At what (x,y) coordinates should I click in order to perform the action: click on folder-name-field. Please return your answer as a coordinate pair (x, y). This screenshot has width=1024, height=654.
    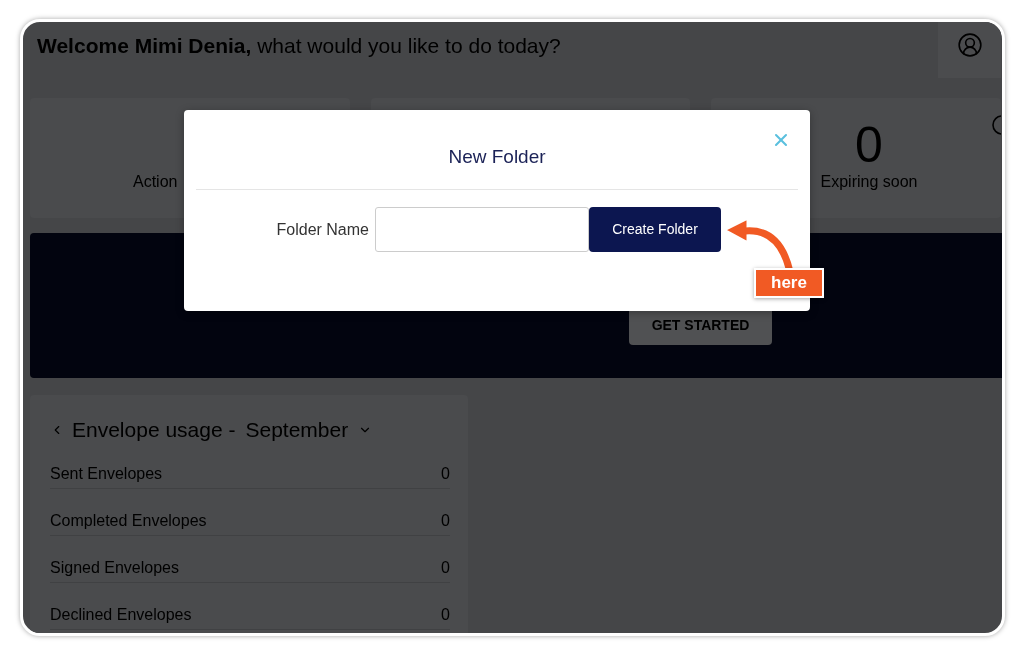
    Looking at the image, I should click on (482, 229).